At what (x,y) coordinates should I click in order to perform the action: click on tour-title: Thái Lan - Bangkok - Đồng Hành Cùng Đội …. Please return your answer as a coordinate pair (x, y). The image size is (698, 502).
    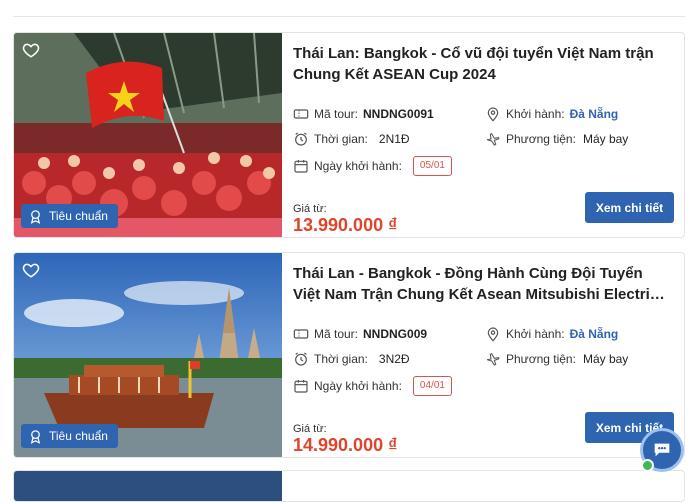
    Looking at the image, I should click on (483, 284).